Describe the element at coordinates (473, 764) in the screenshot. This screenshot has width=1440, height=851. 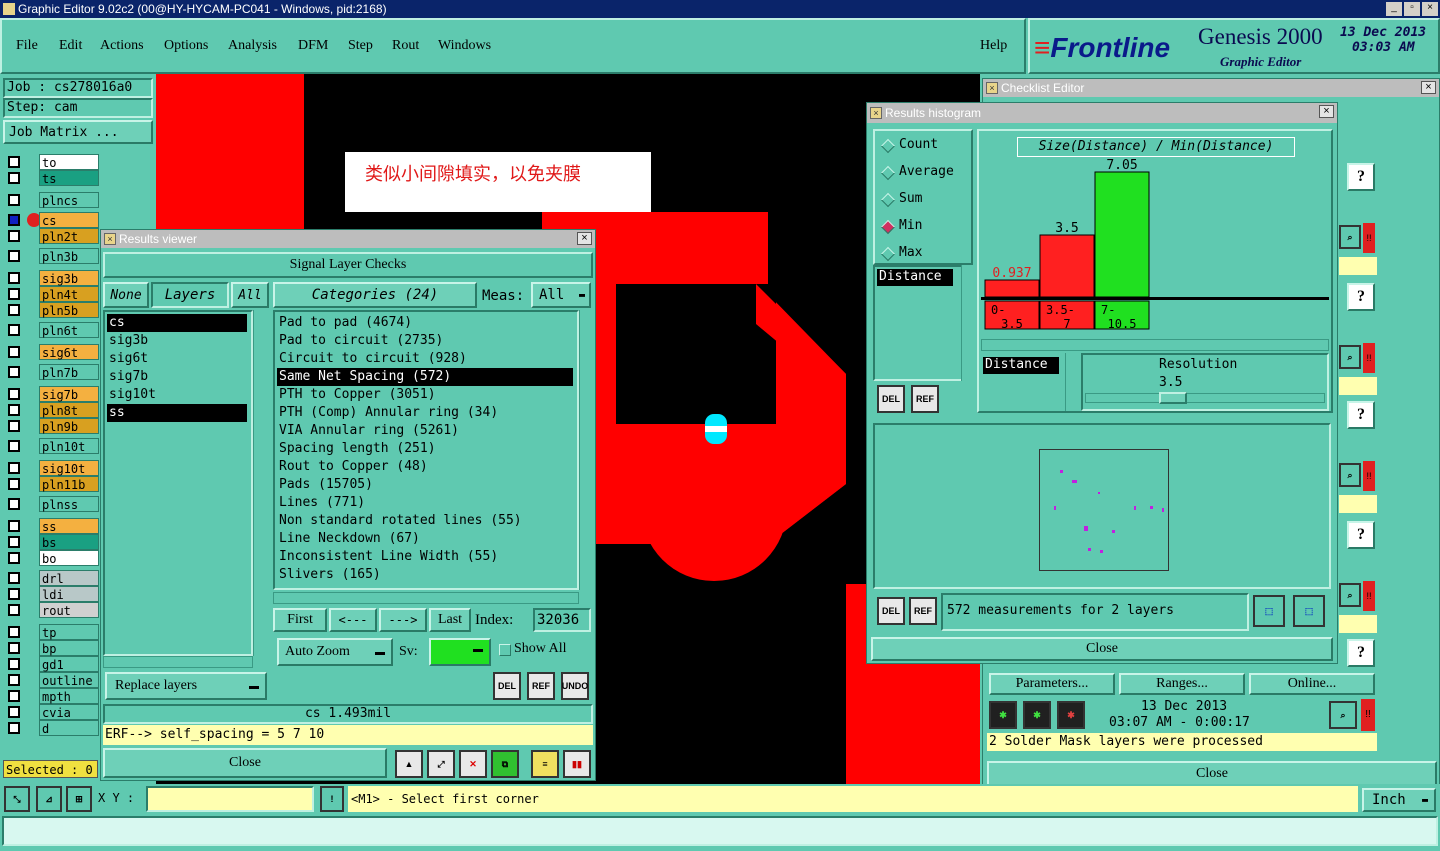
I see `clear-icon: ✕` at that location.